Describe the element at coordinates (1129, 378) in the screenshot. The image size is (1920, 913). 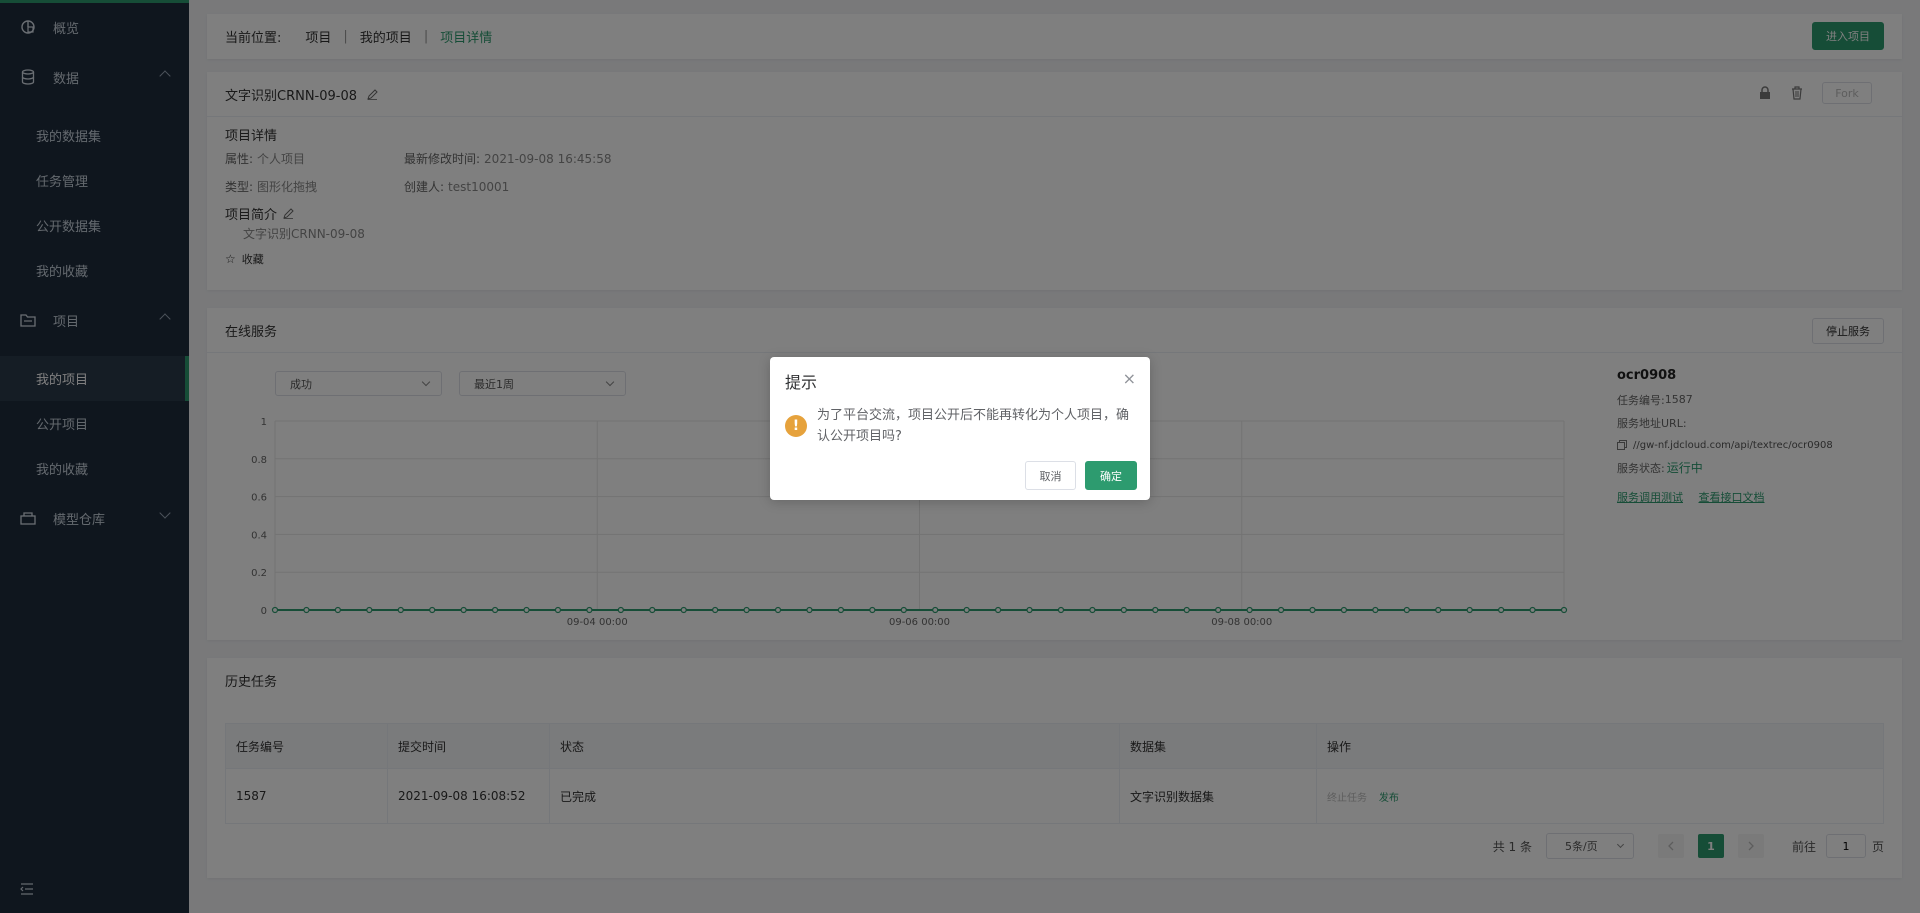
I see `close-icon: ×` at that location.